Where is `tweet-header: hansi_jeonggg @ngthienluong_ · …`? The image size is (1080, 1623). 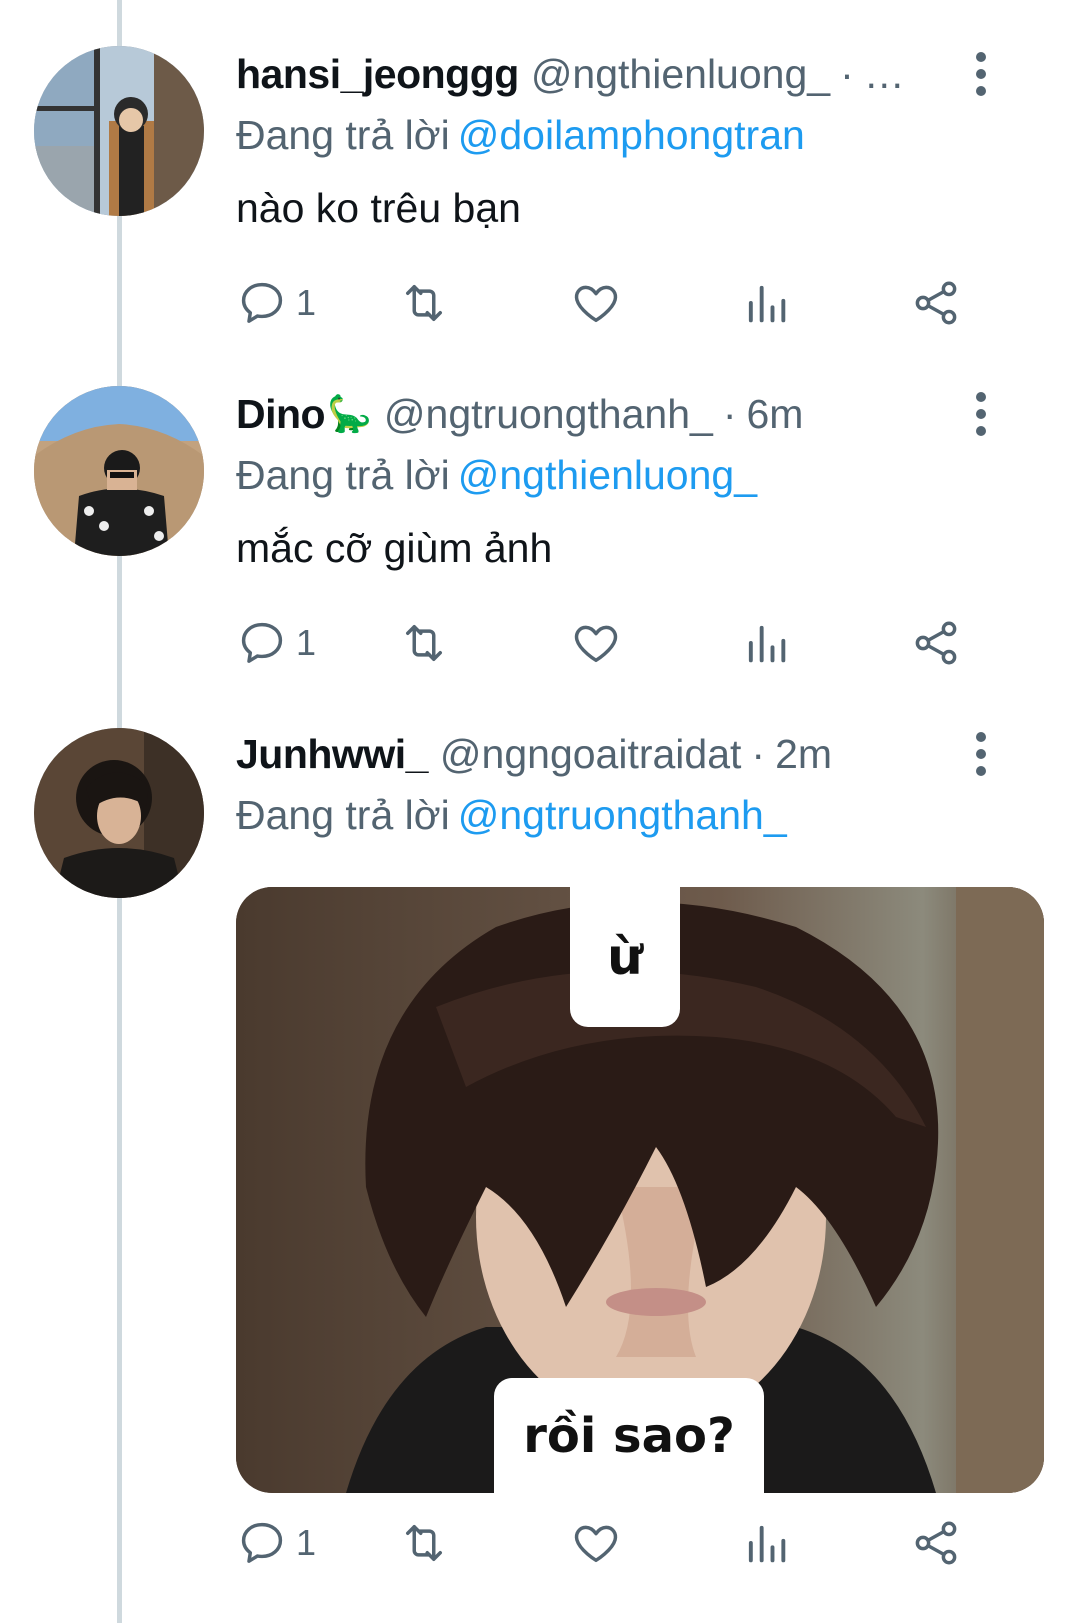
tweet-header: hansi_jeonggg @ngthienluong_ · … is located at coordinates (628, 74).